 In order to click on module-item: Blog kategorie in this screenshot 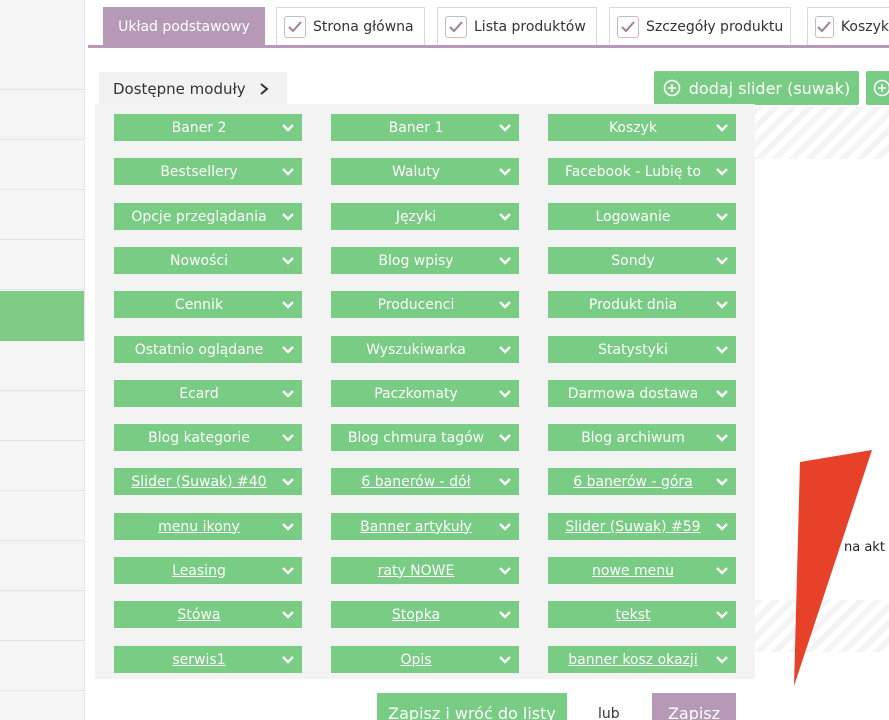, I will do `click(208, 437)`.